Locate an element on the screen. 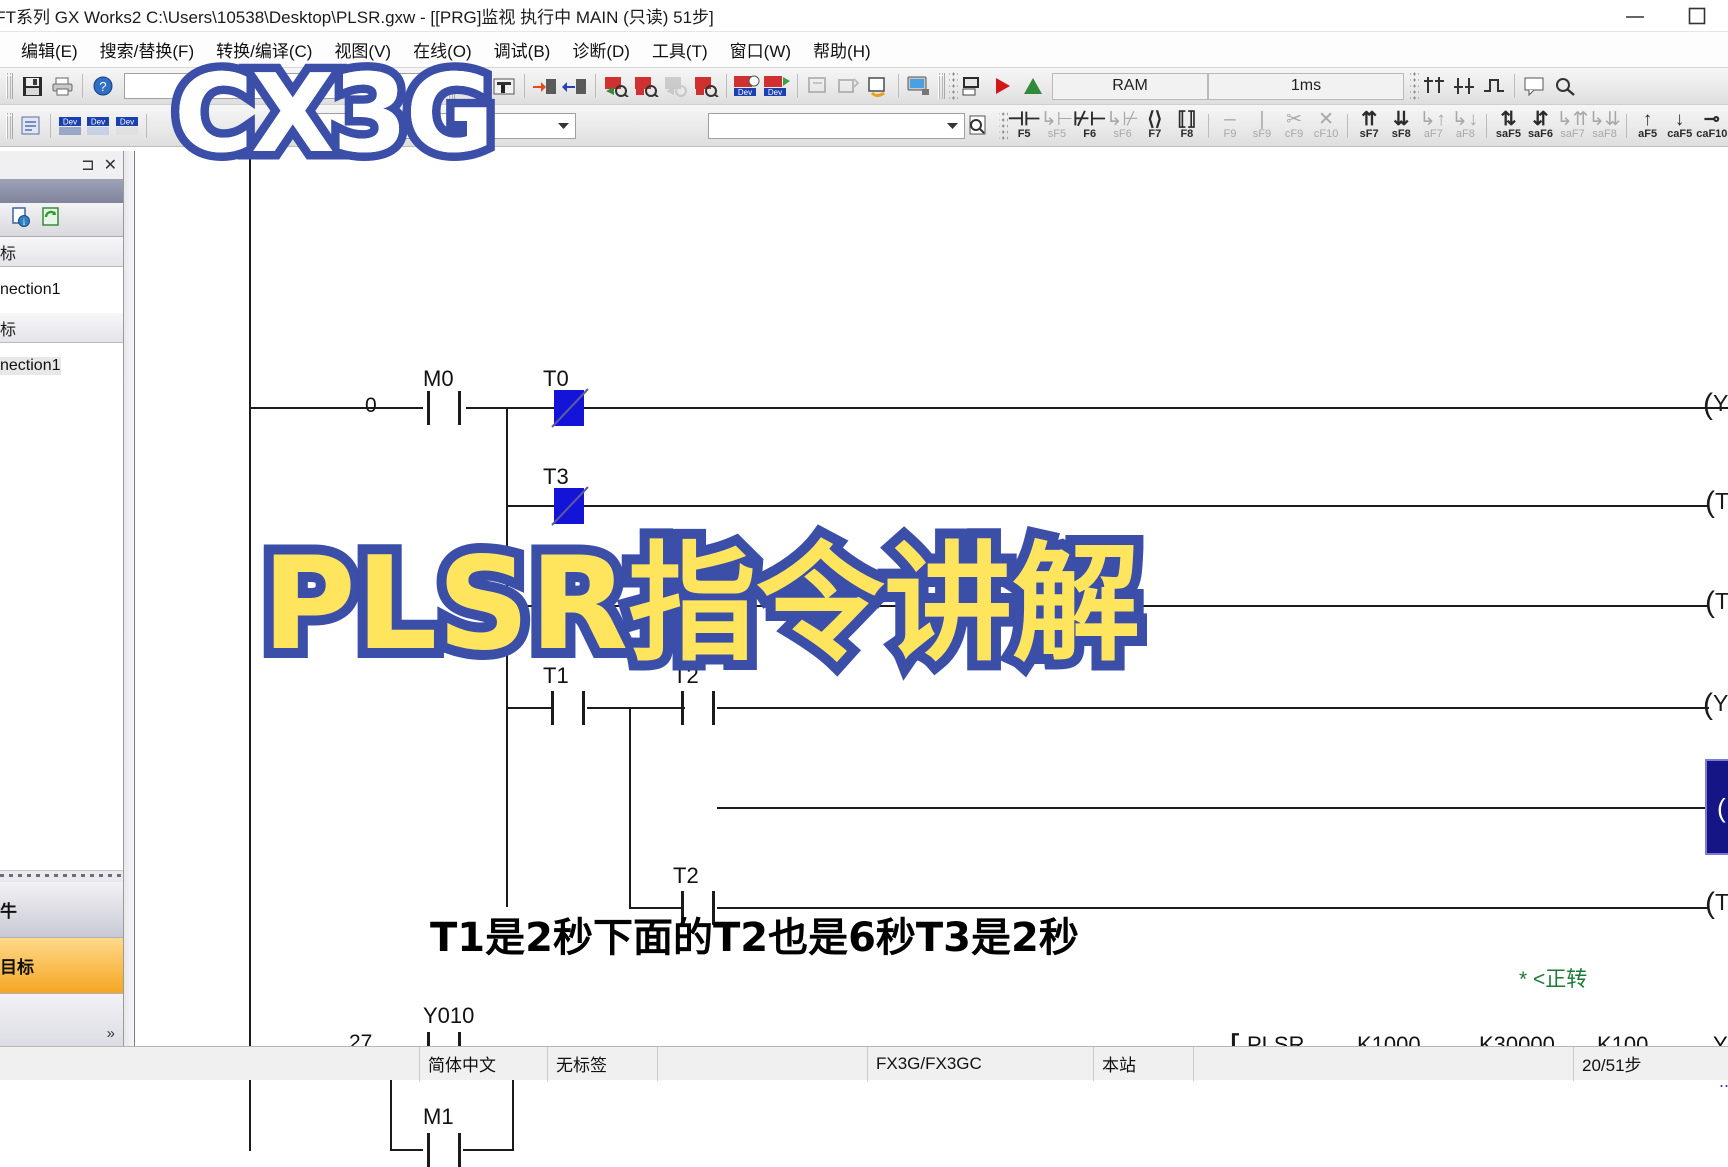  fkey-hline: — F9 is located at coordinates (1230, 126).